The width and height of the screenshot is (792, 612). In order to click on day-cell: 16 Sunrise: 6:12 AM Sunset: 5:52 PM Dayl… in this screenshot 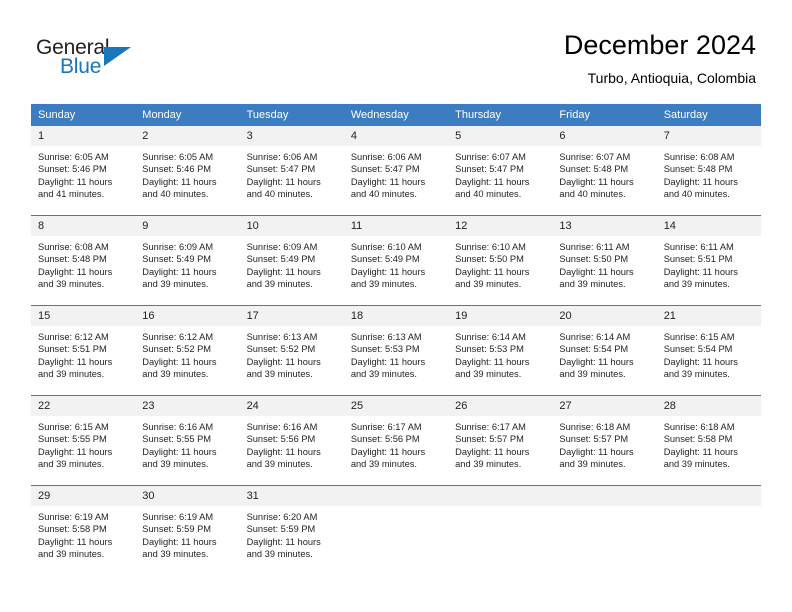, I will do `click(187, 350)`.